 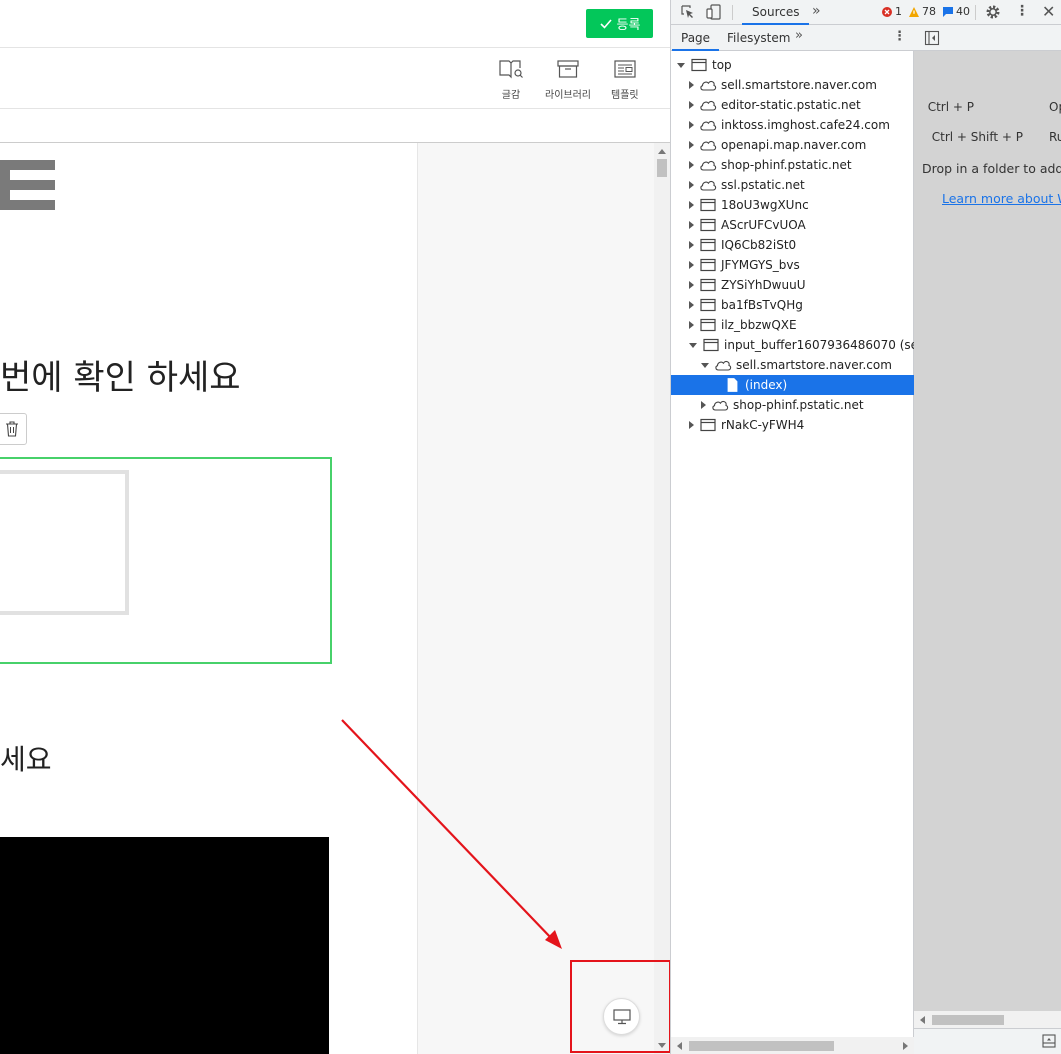 I want to click on error-count: 1, so click(x=898, y=11).